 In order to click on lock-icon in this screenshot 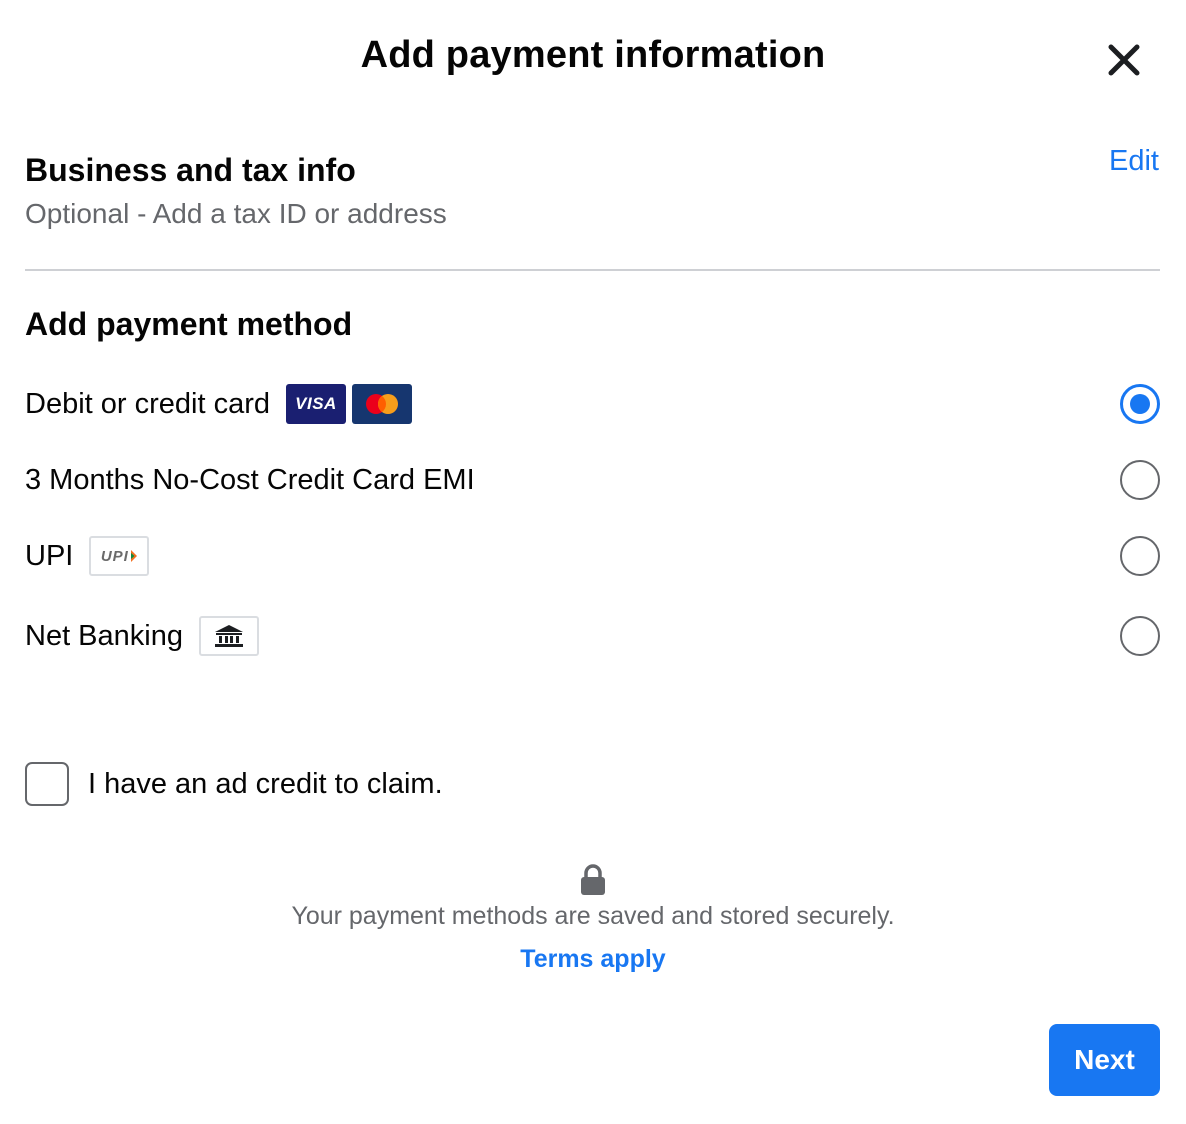, I will do `click(593, 879)`.